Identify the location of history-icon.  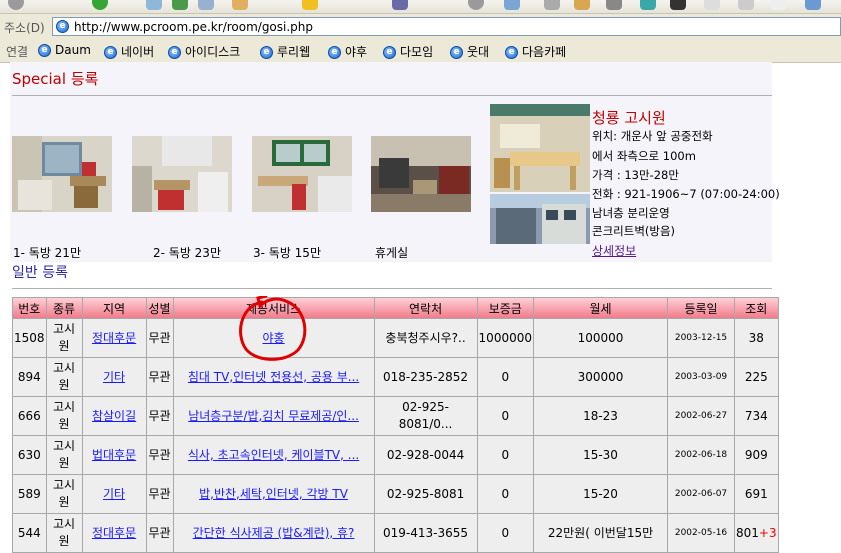
(476, 5).